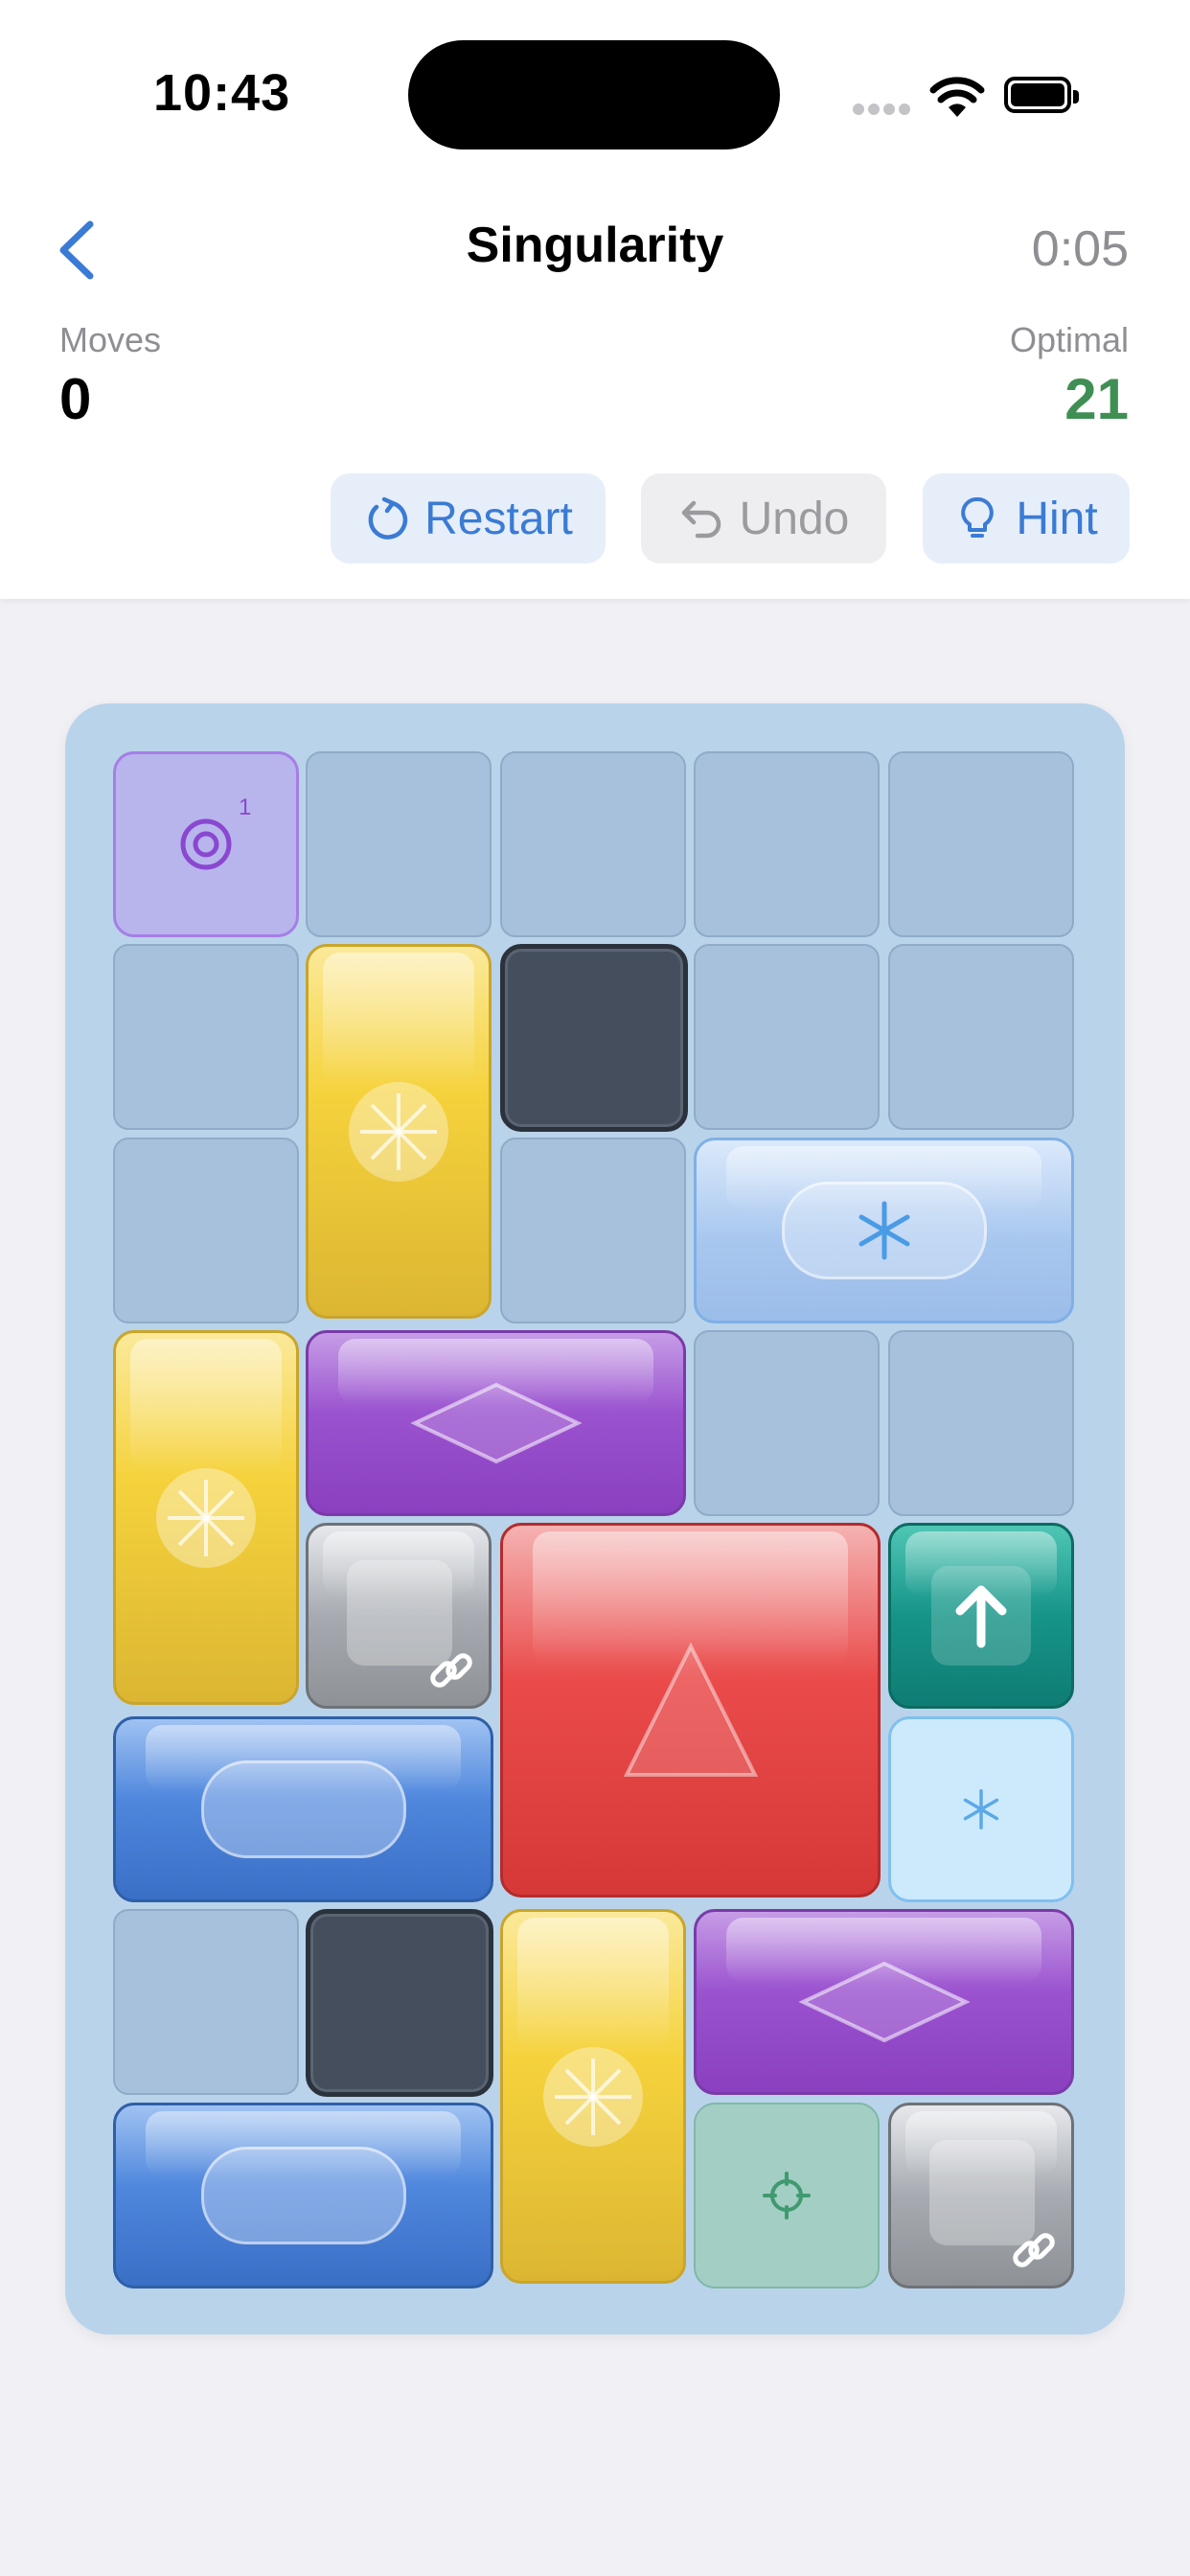  I want to click on portal-number: 1, so click(246, 807).